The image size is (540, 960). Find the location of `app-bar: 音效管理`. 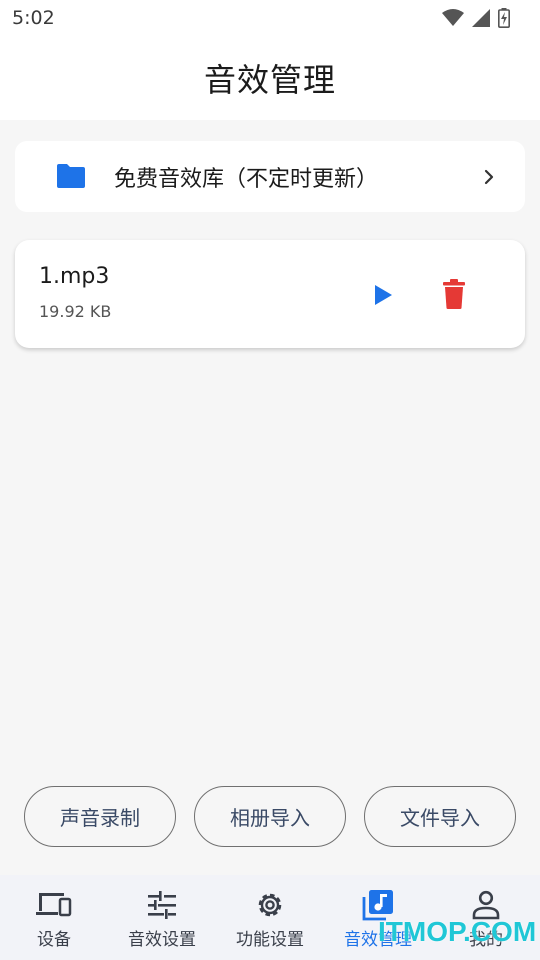

app-bar: 音效管理 is located at coordinates (270, 78).